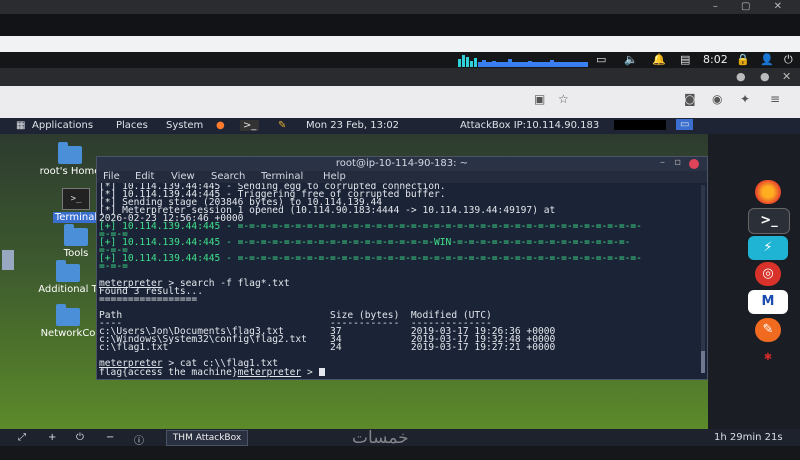 Image resolution: width=800 pixels, height=460 pixels. Describe the element at coordinates (685, 59) in the screenshot. I see `calendar-icon: ▤` at that location.